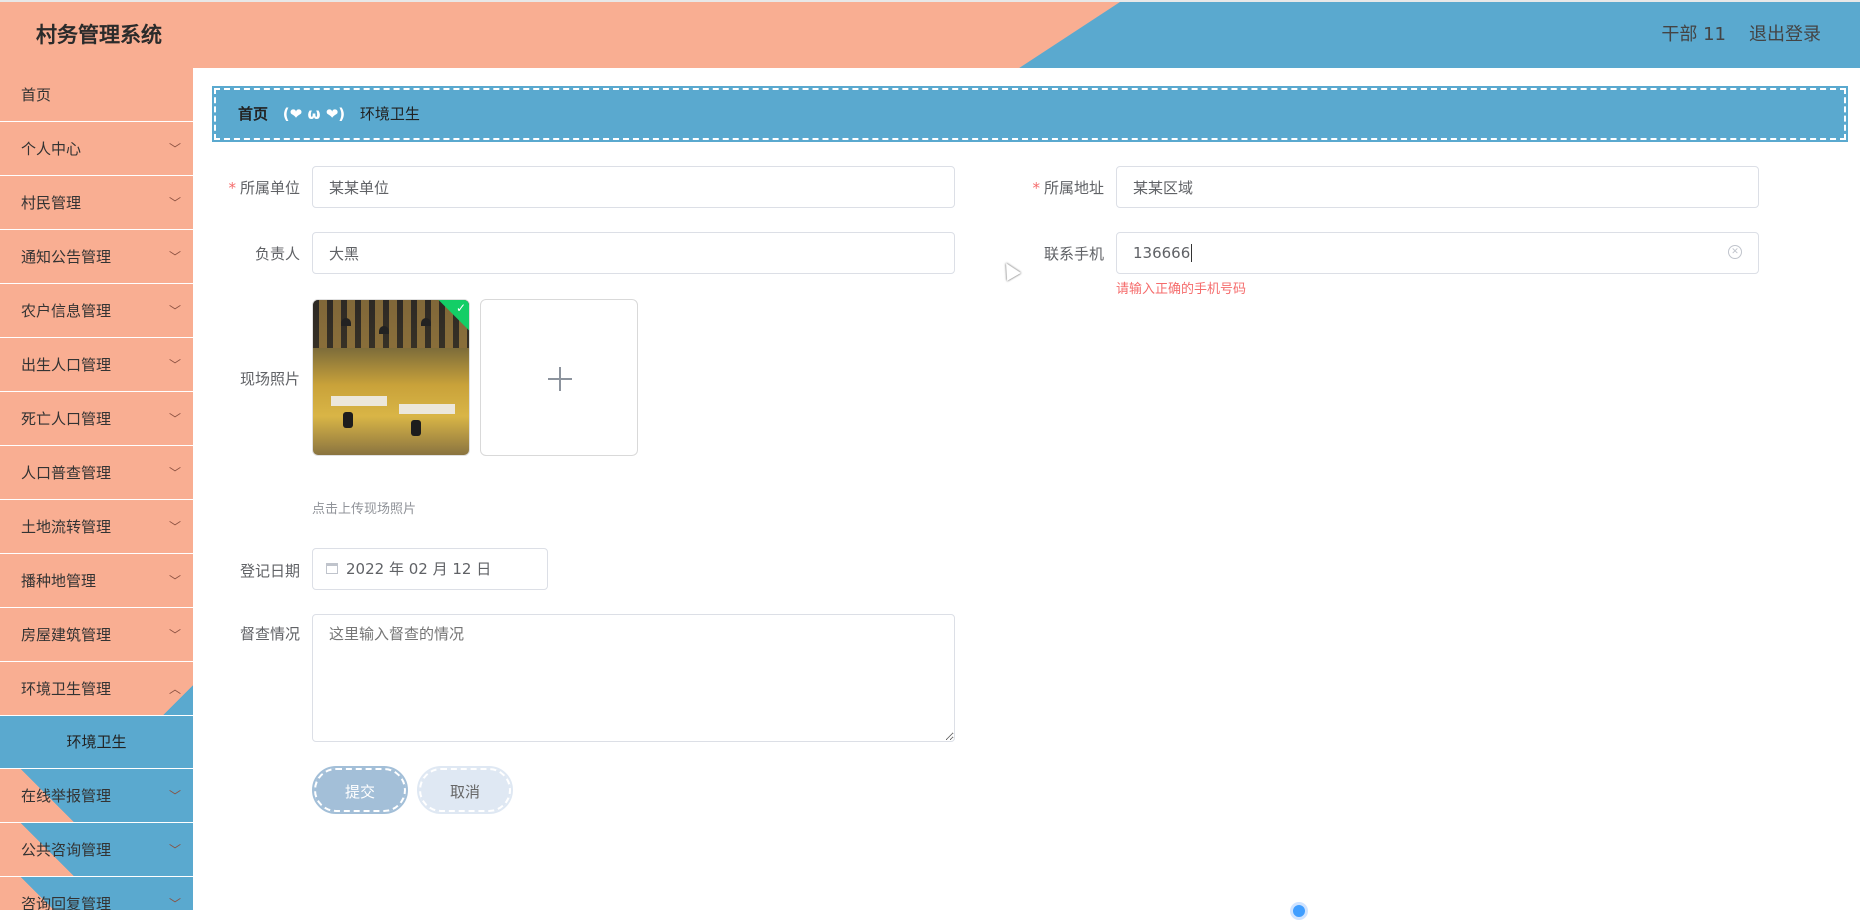 The height and width of the screenshot is (920, 1860). I want to click on address-label: * 所属地址, so click(1068, 188).